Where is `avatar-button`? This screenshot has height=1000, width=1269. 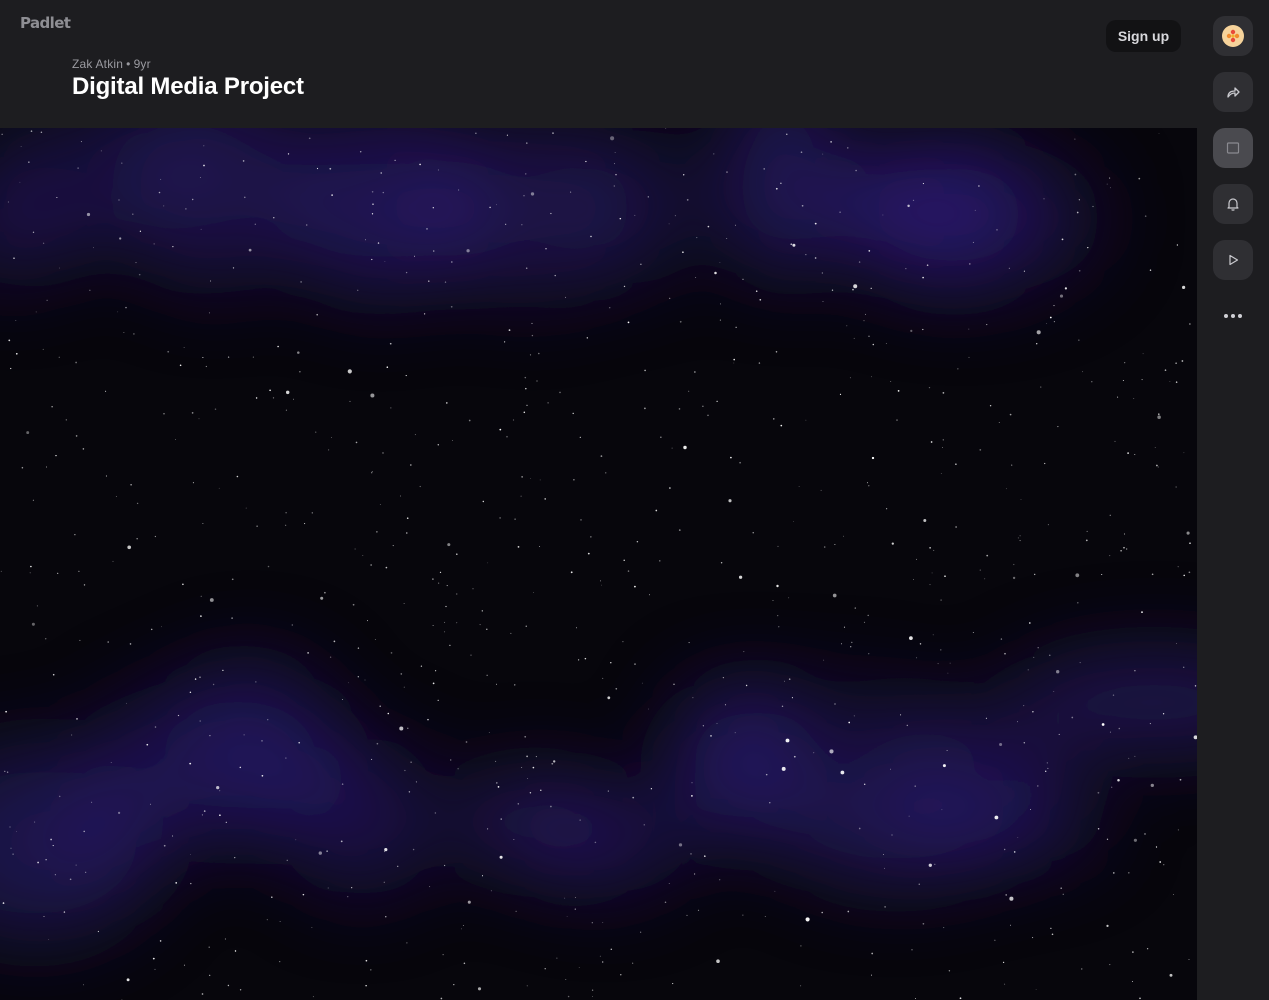
avatar-button is located at coordinates (1233, 36).